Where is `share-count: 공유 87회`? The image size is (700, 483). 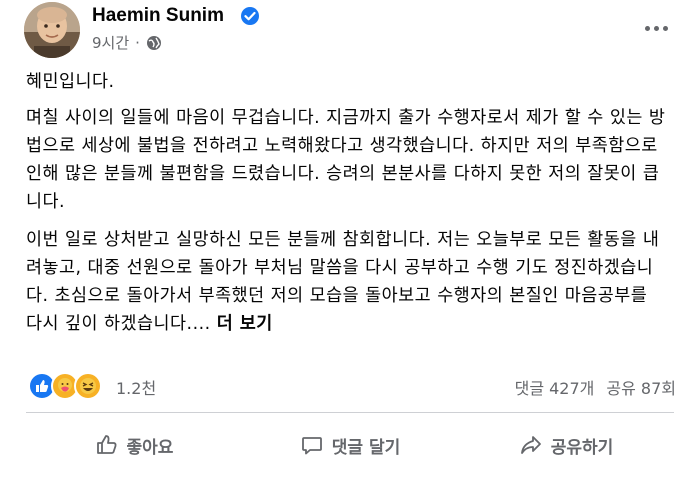 share-count: 공유 87회 is located at coordinates (641, 387).